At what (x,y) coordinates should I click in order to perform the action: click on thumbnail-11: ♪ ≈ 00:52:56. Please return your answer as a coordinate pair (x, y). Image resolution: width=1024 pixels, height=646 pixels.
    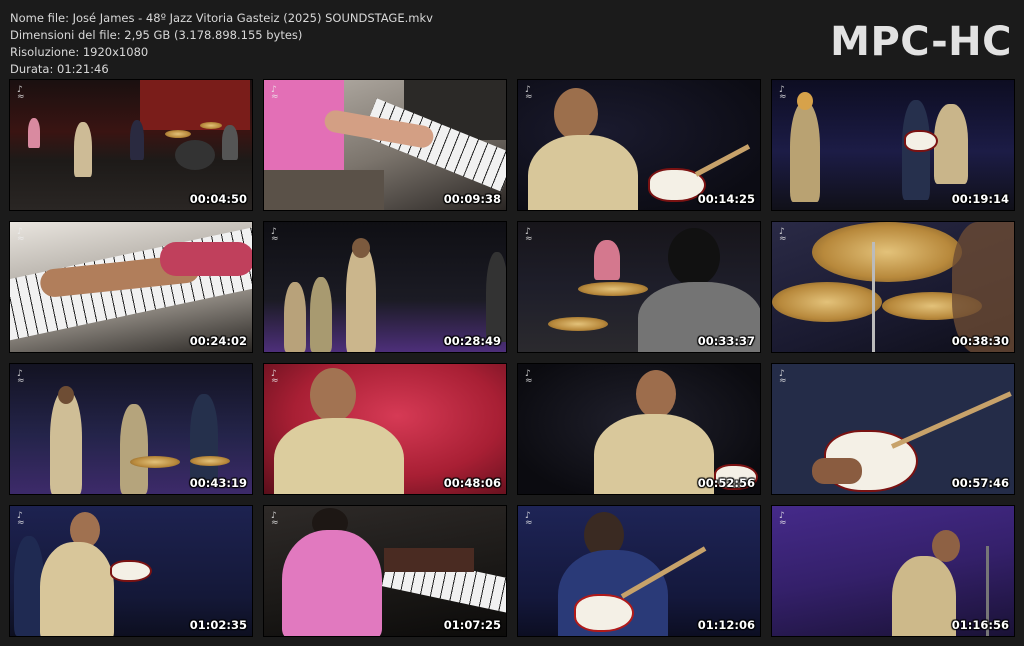
    Looking at the image, I should click on (639, 429).